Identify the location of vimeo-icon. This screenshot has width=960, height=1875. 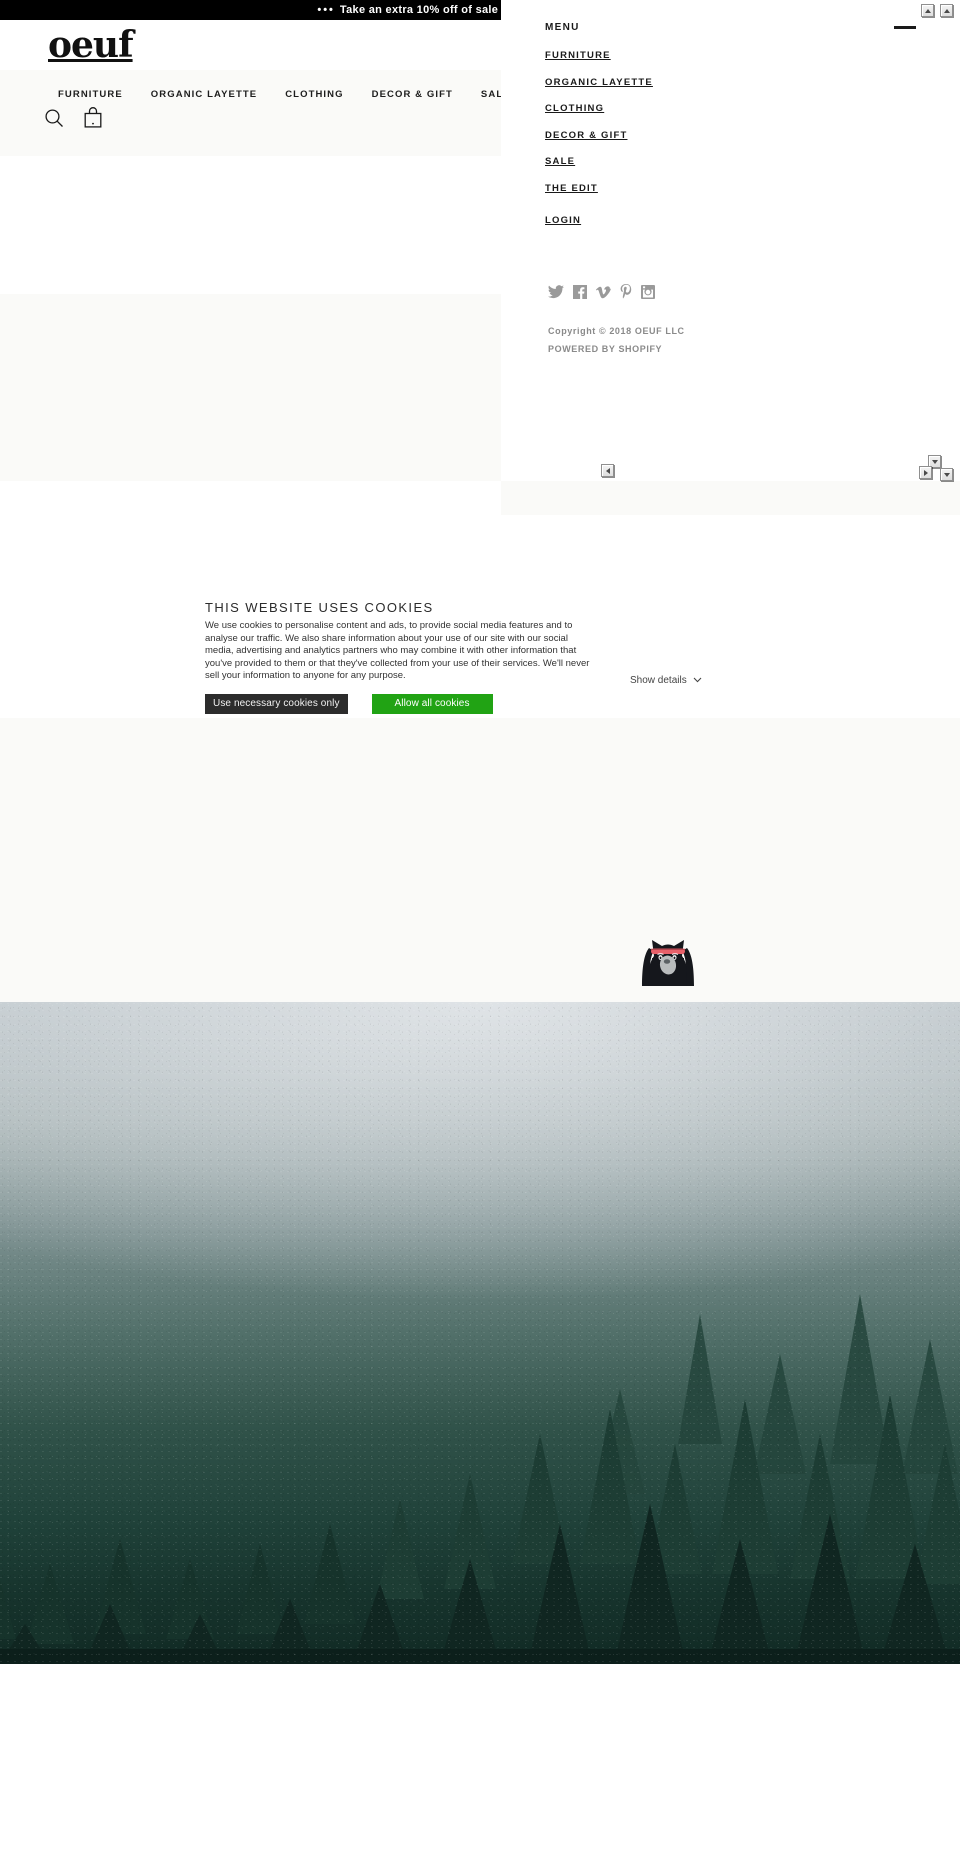
(603, 292).